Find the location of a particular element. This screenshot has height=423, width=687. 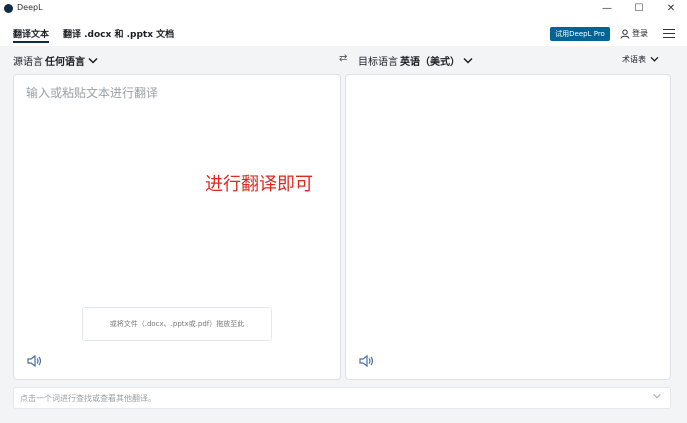

source-language-selector: 源语言 任何语言 is located at coordinates (56, 60).